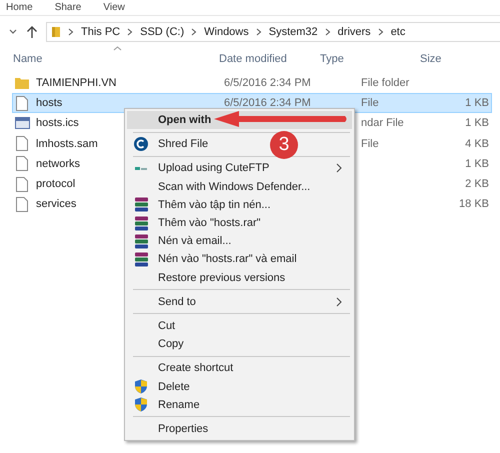 This screenshot has width=500, height=453. What do you see at coordinates (19, 7) in the screenshot?
I see `ribbon-tab: Home` at bounding box center [19, 7].